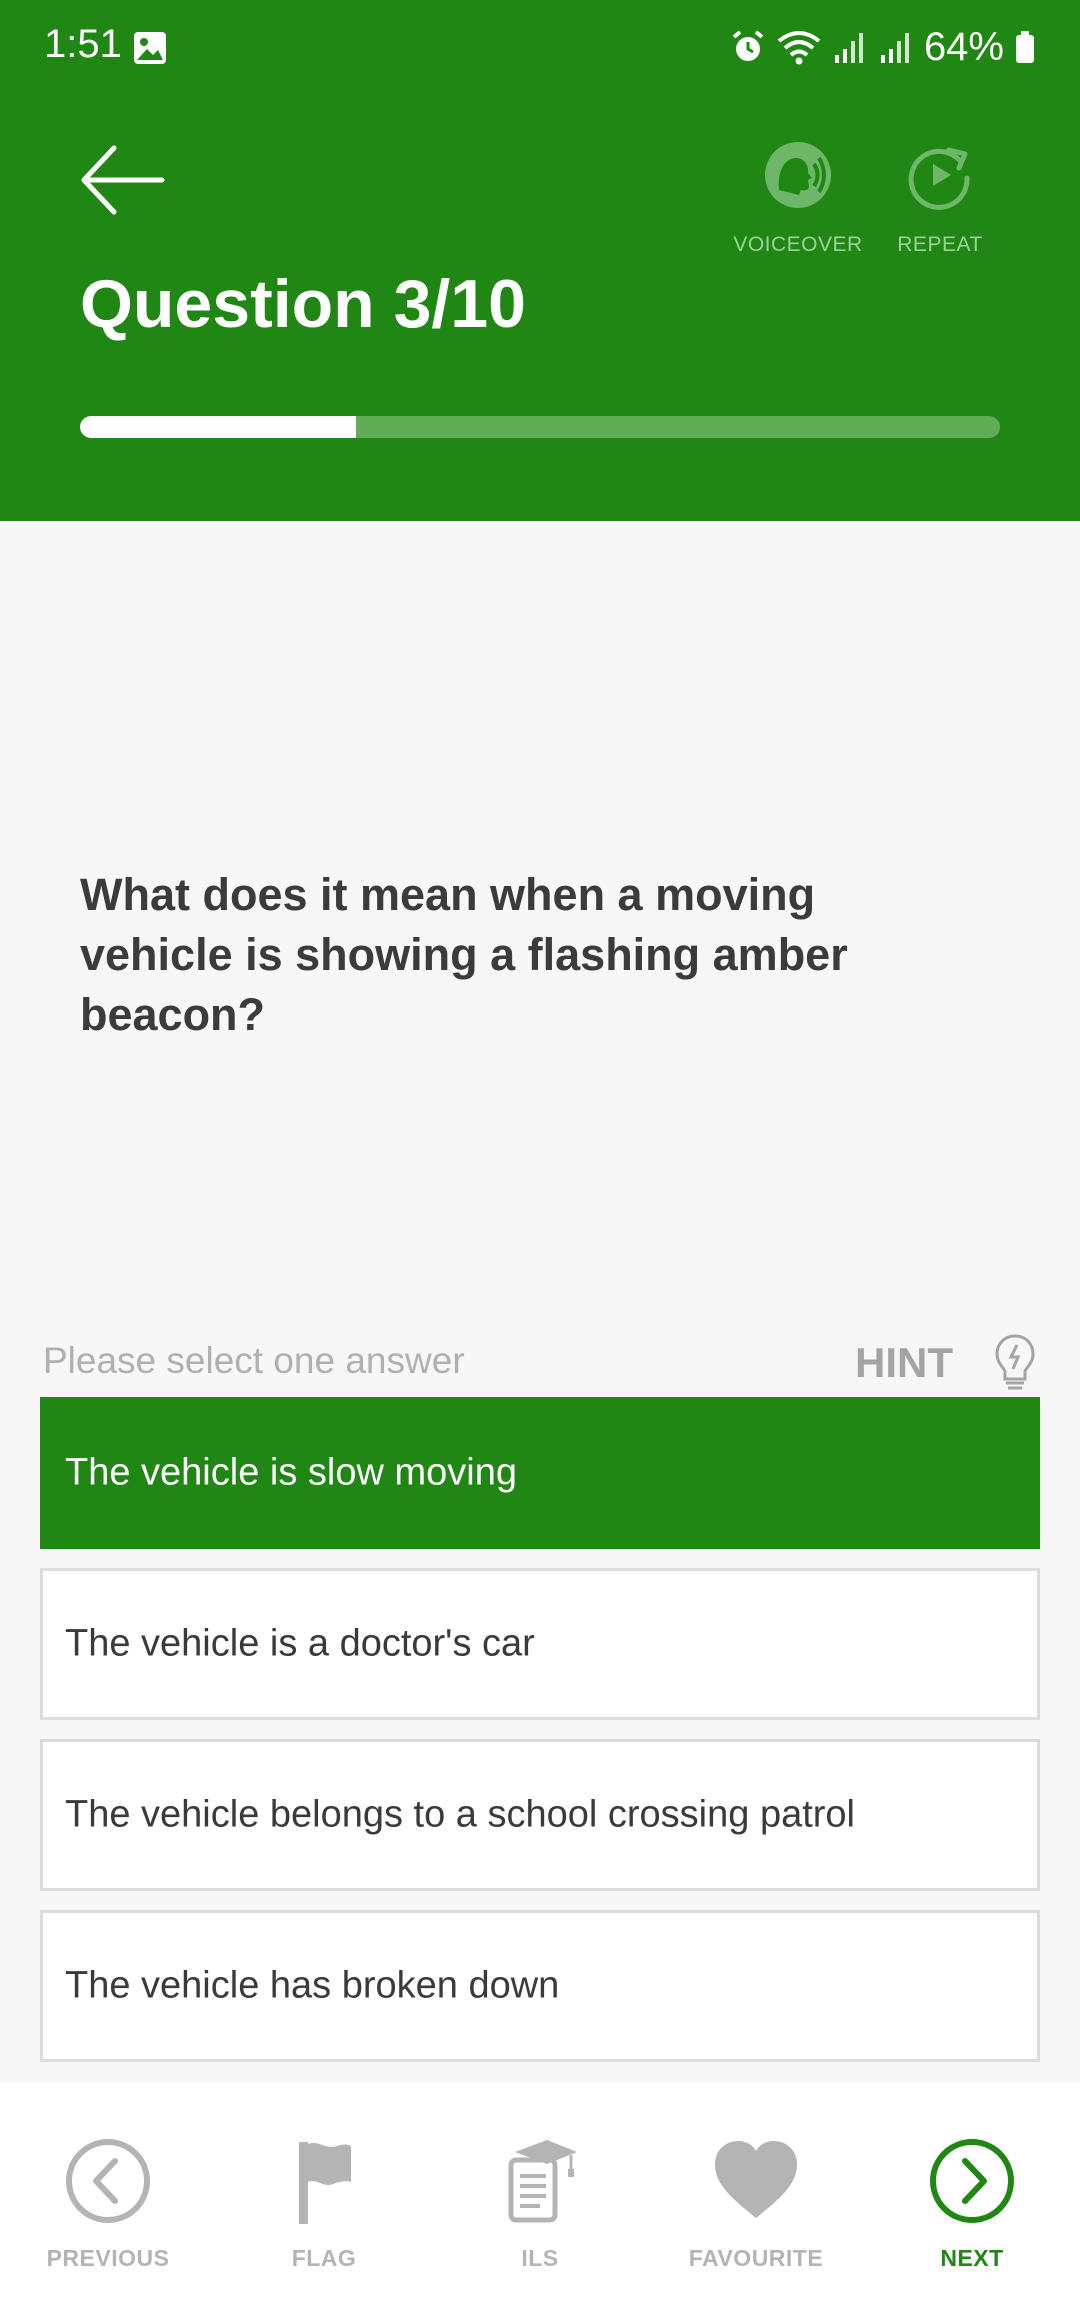 This screenshot has height=2316, width=1080. What do you see at coordinates (1025, 47) in the screenshot?
I see `battery-icon` at bounding box center [1025, 47].